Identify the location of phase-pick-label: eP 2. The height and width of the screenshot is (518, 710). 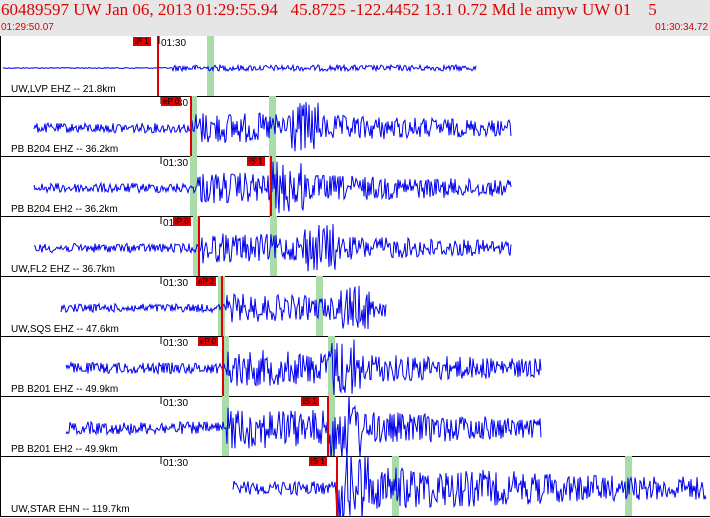
(206, 281).